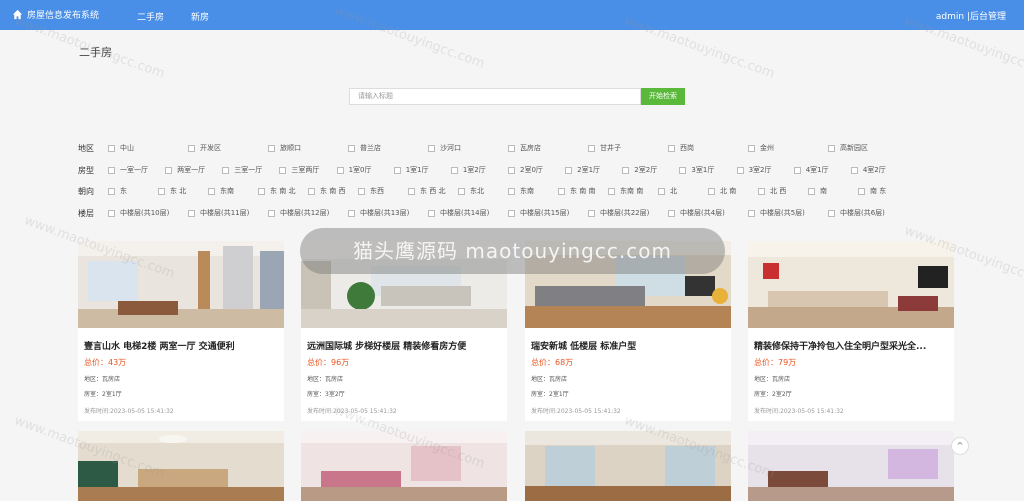 The image size is (1024, 501). What do you see at coordinates (495, 96) in the screenshot?
I see `search-input: 请输入标题` at bounding box center [495, 96].